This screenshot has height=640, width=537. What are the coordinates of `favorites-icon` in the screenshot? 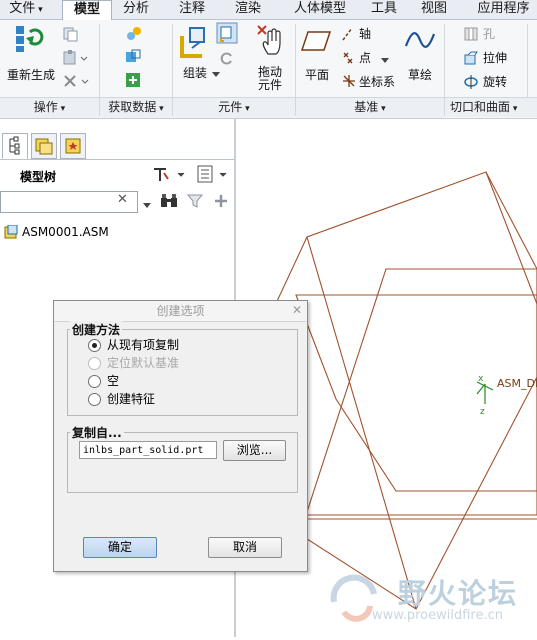 It's located at (73, 146).